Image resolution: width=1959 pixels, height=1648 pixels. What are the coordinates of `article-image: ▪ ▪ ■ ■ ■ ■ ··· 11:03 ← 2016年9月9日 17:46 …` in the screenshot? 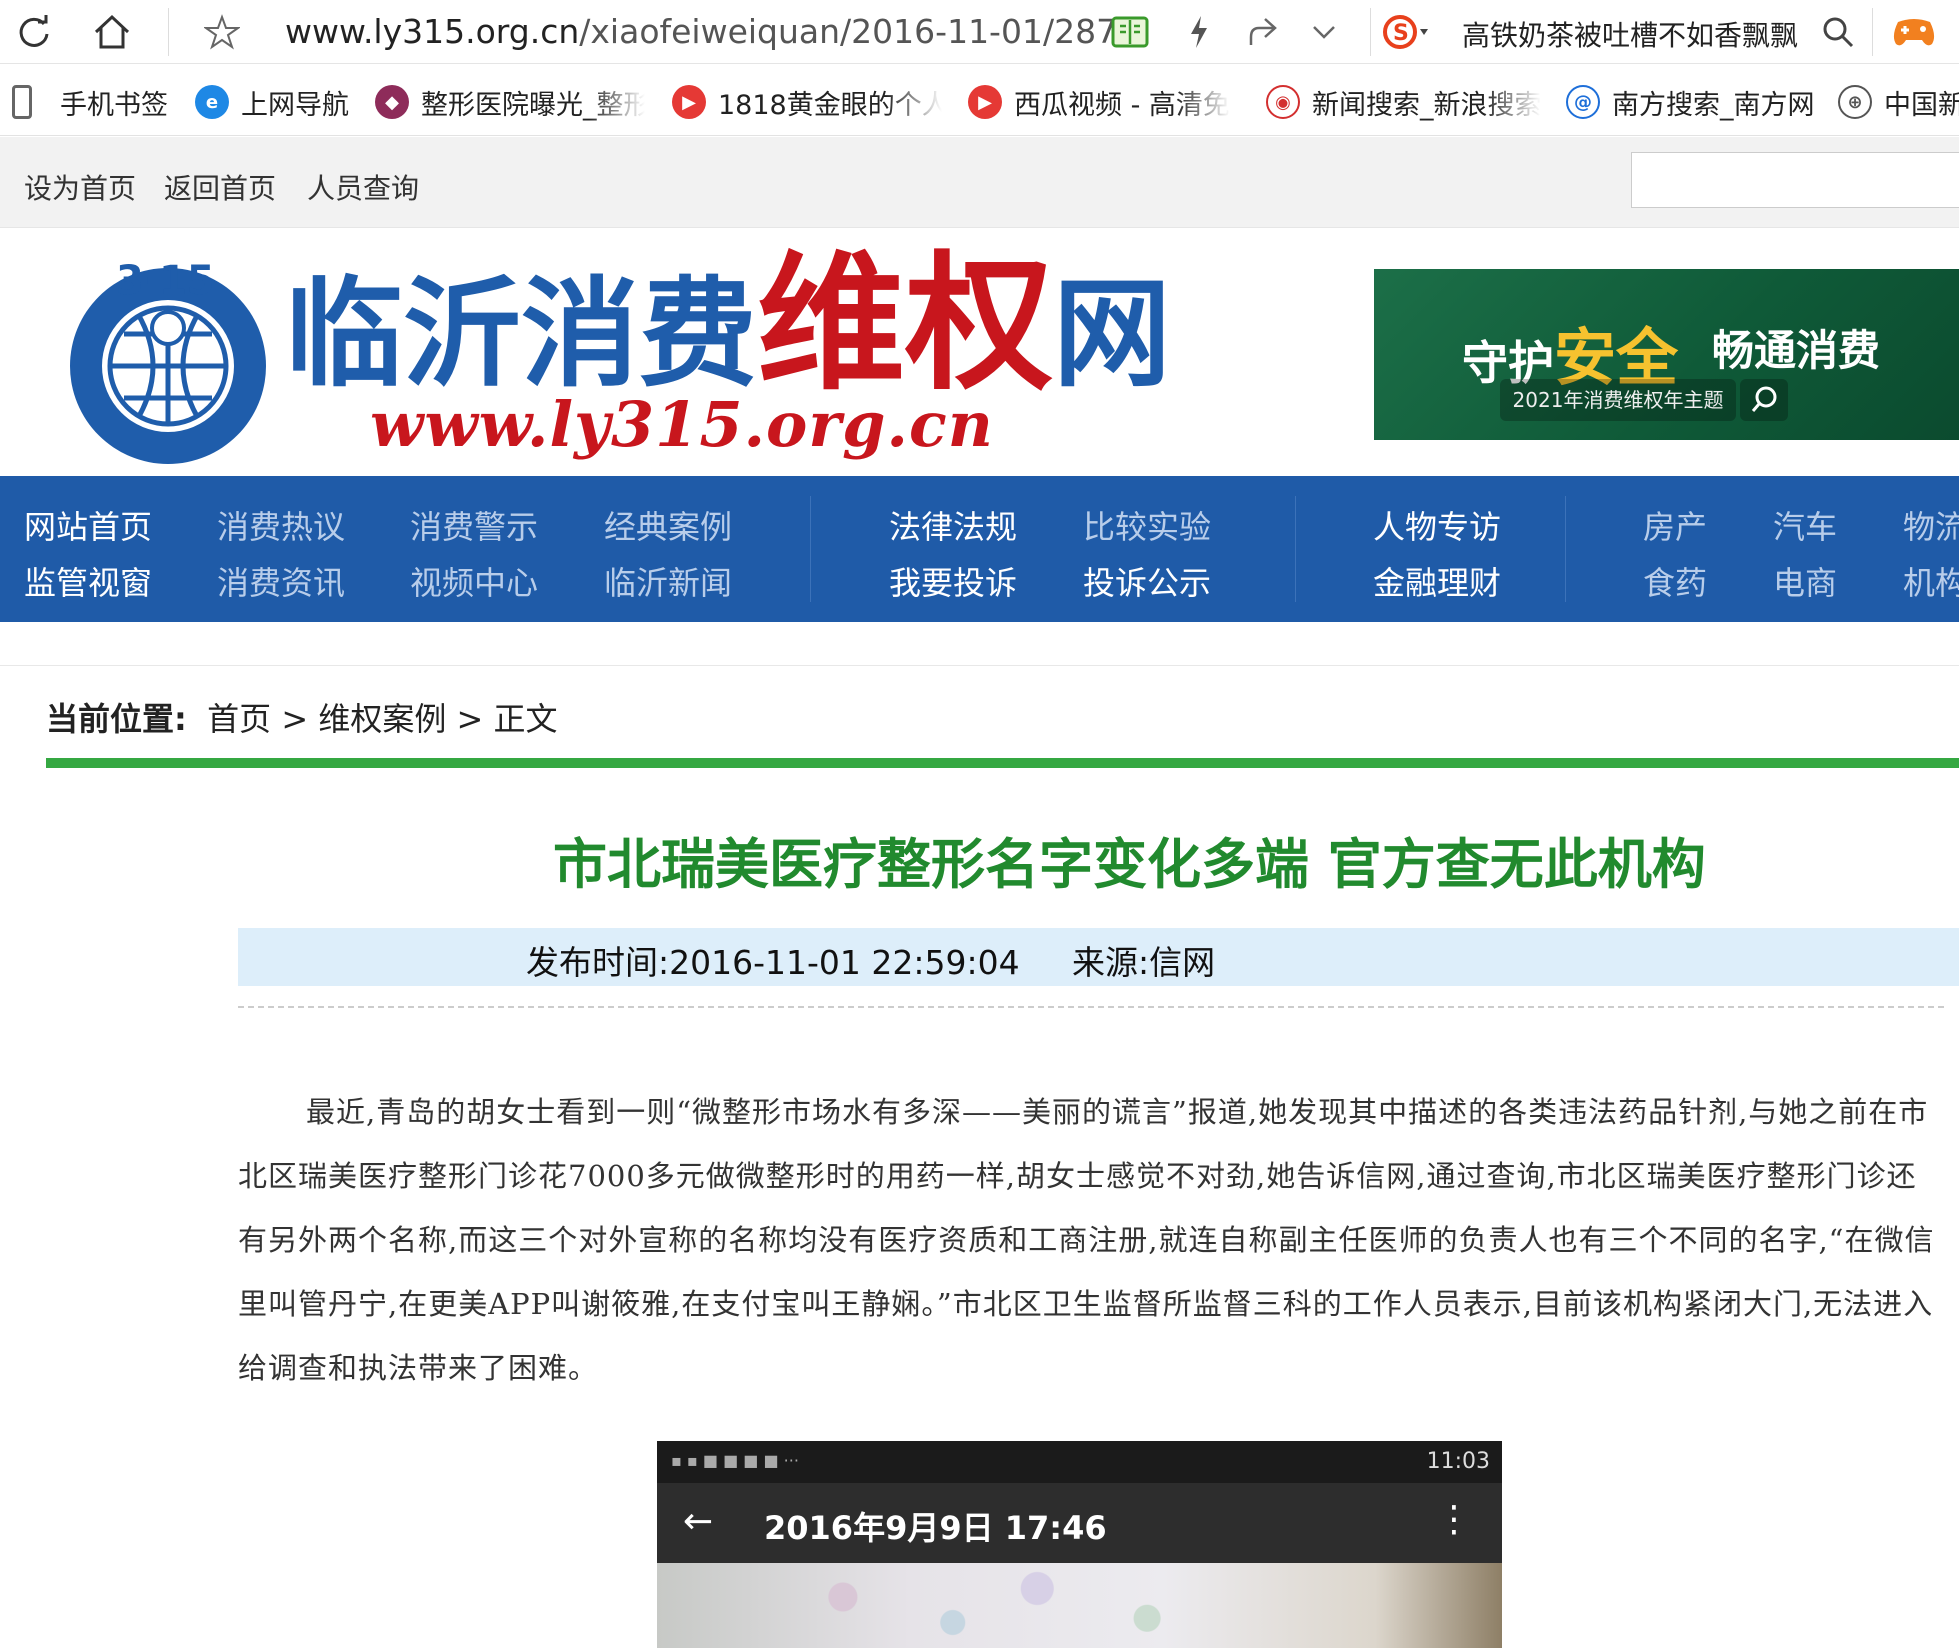 It's located at (1079, 1544).